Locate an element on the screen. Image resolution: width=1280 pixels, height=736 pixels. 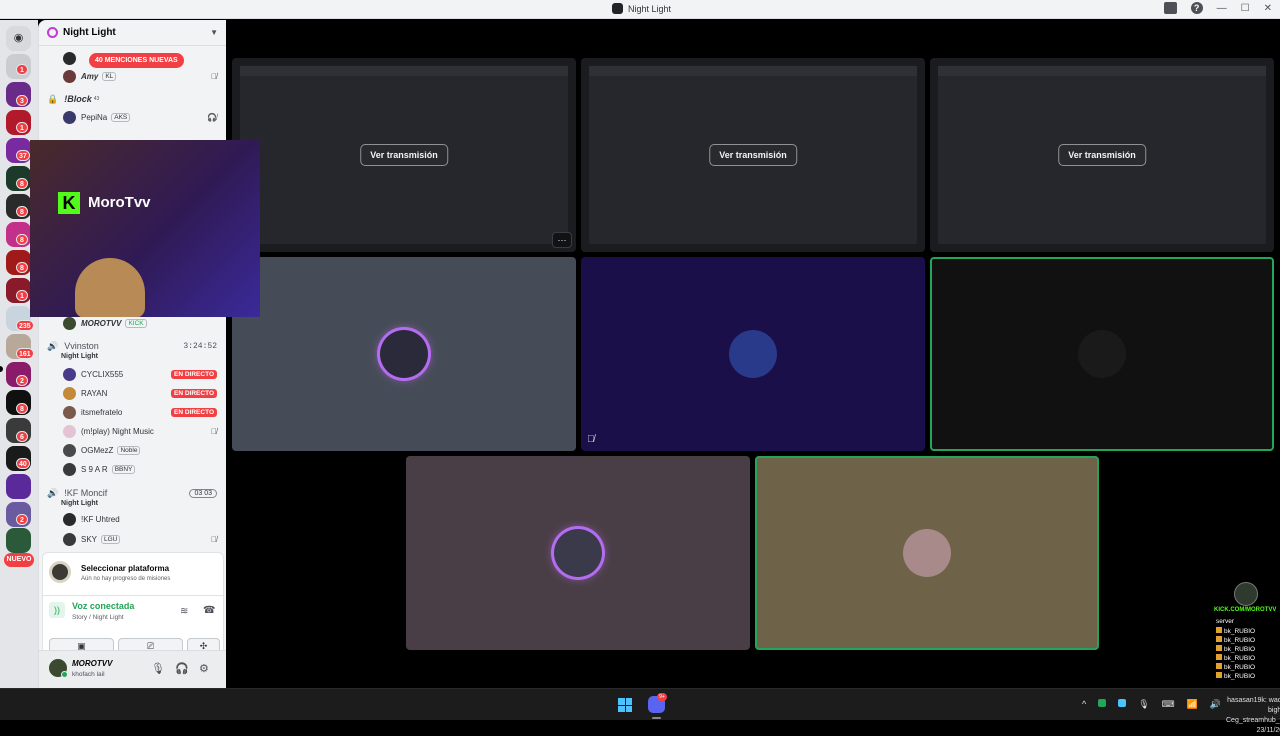
voice-channel: 🔒 !Block 43 is located at coordinates (132, 99).